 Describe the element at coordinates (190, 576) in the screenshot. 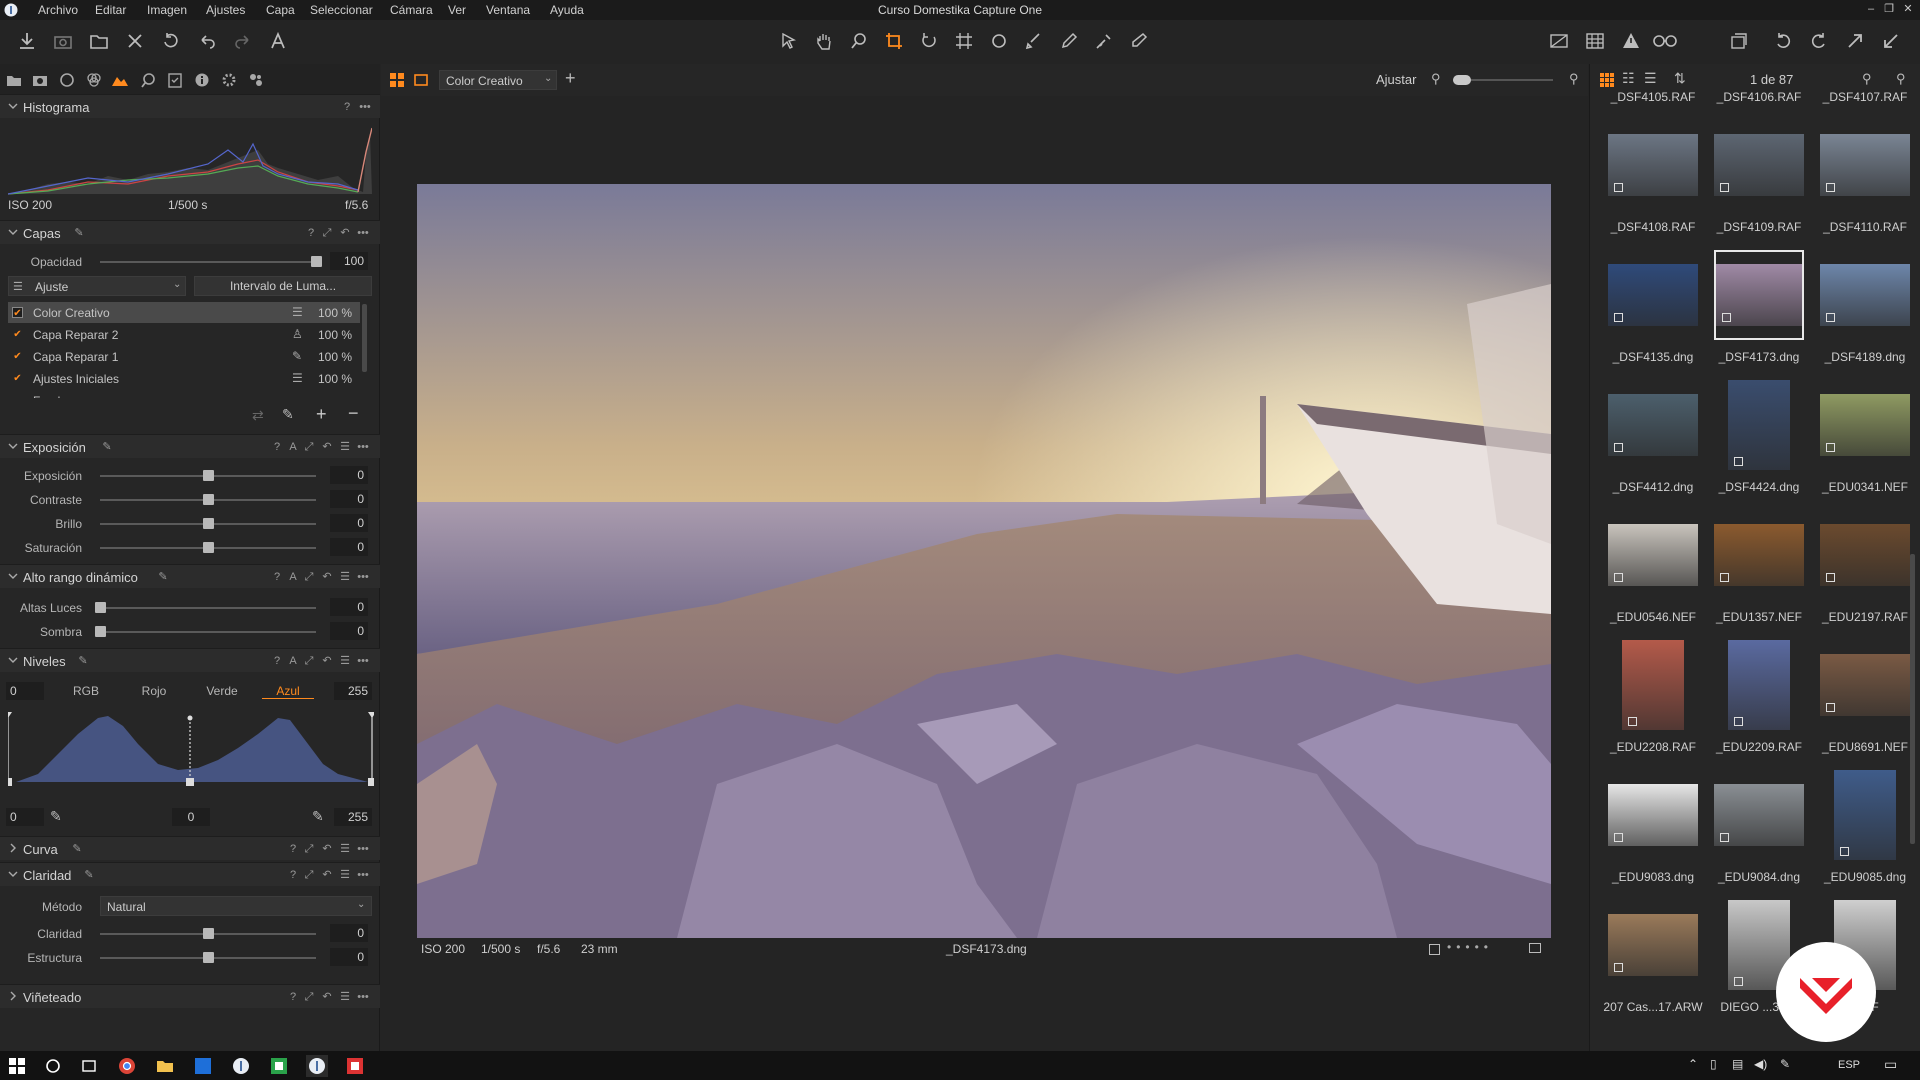

I see `hdr-section-header: Alto rango dinámico ✎ ? A ⤢ ↶ ☰ •••` at that location.